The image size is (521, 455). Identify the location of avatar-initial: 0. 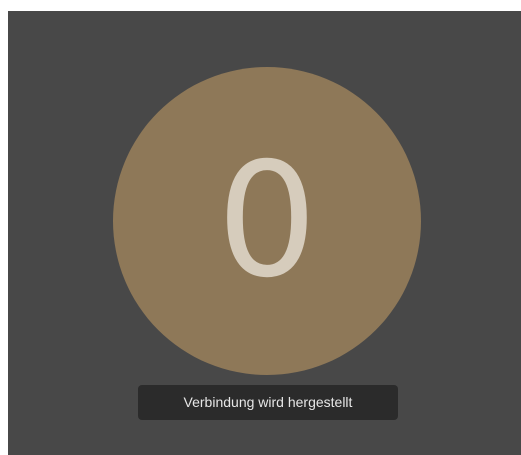
(267, 221).